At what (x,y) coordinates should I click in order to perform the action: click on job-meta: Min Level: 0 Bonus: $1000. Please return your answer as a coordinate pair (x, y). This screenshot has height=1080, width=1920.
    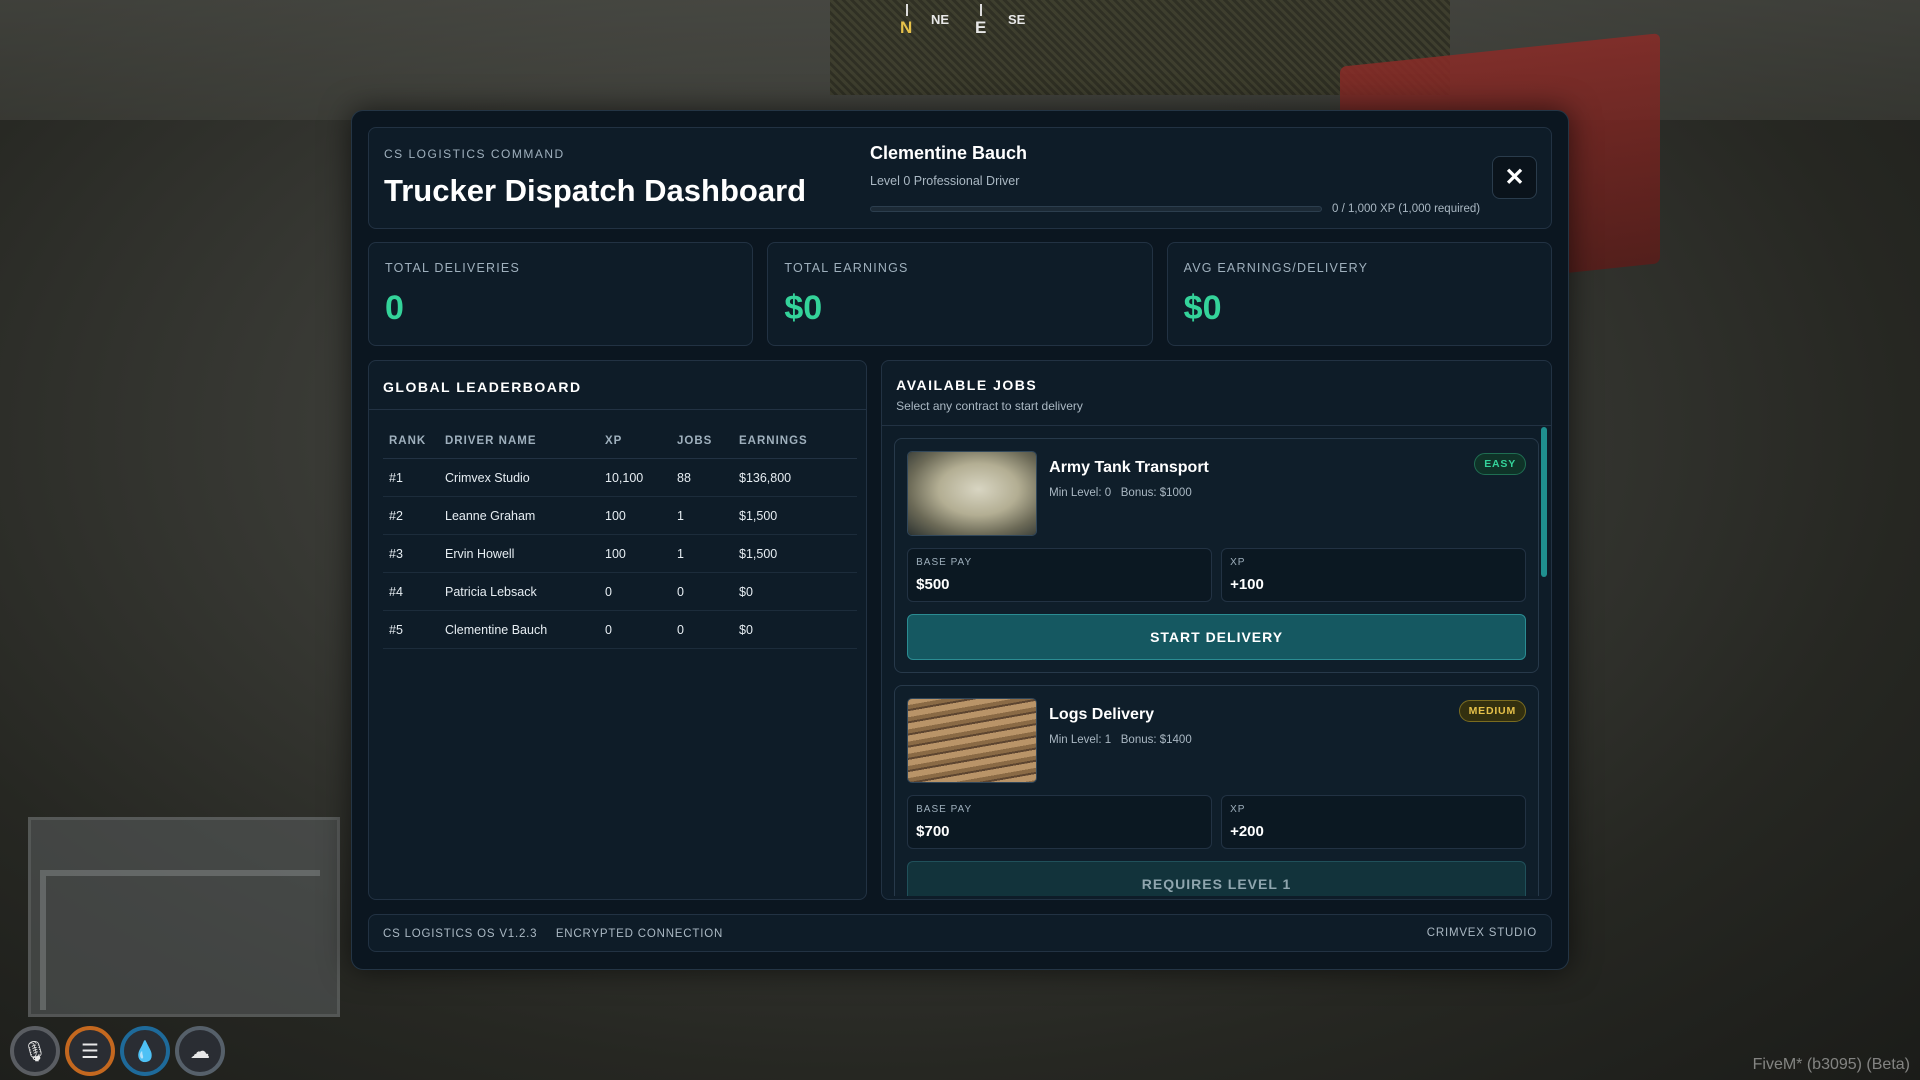
    Looking at the image, I should click on (1287, 493).